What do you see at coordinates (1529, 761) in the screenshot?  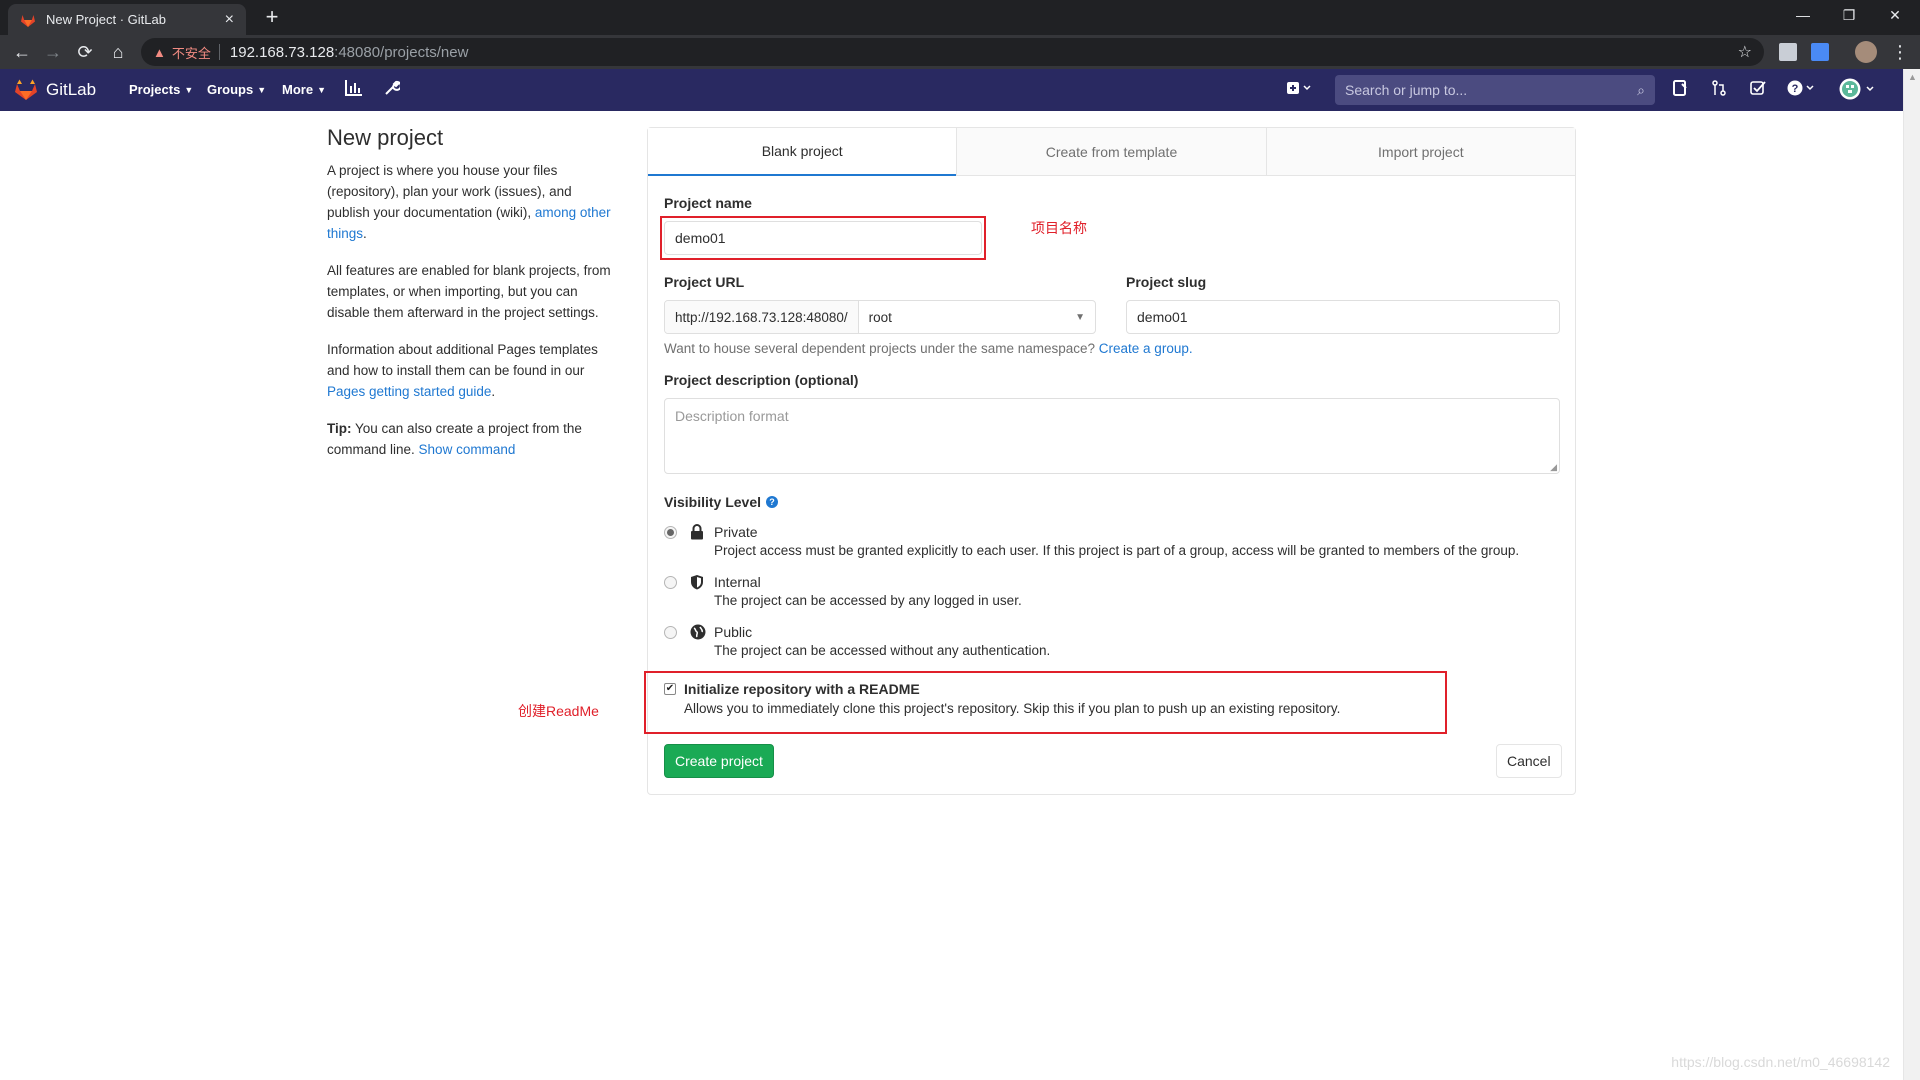 I see `cancel-button: Cancel` at bounding box center [1529, 761].